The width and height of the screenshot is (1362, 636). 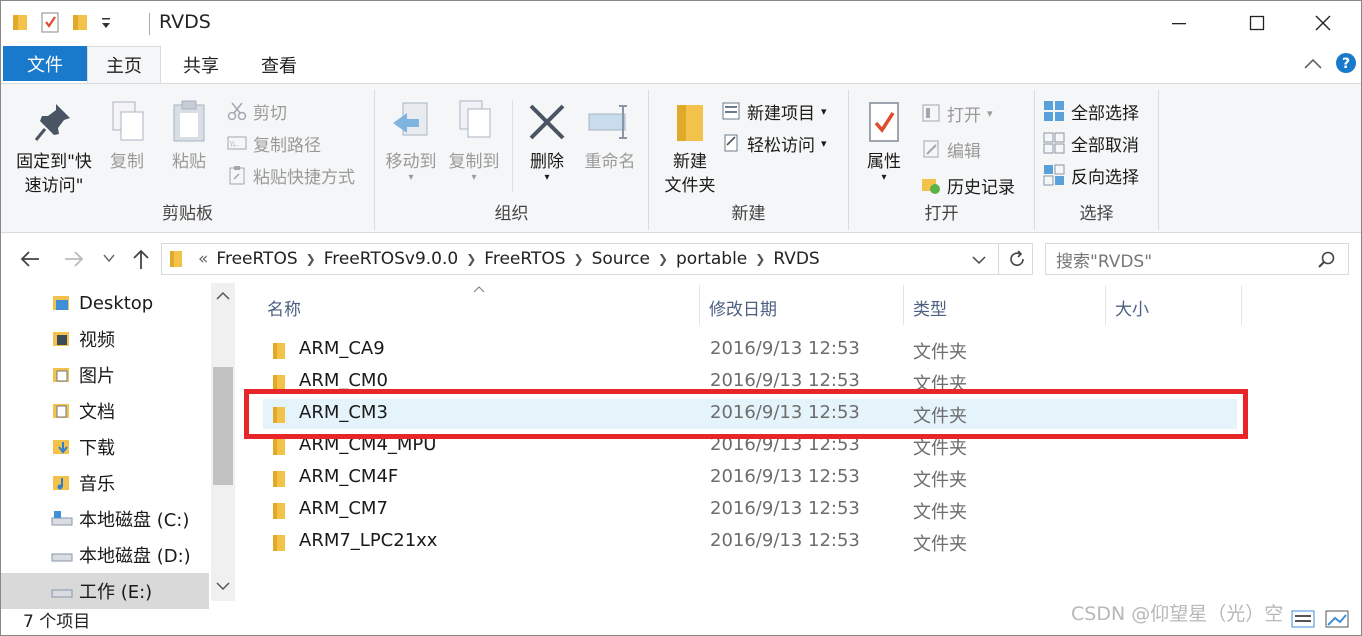 What do you see at coordinates (127, 136) in the screenshot?
I see `copy-button: 复制` at bounding box center [127, 136].